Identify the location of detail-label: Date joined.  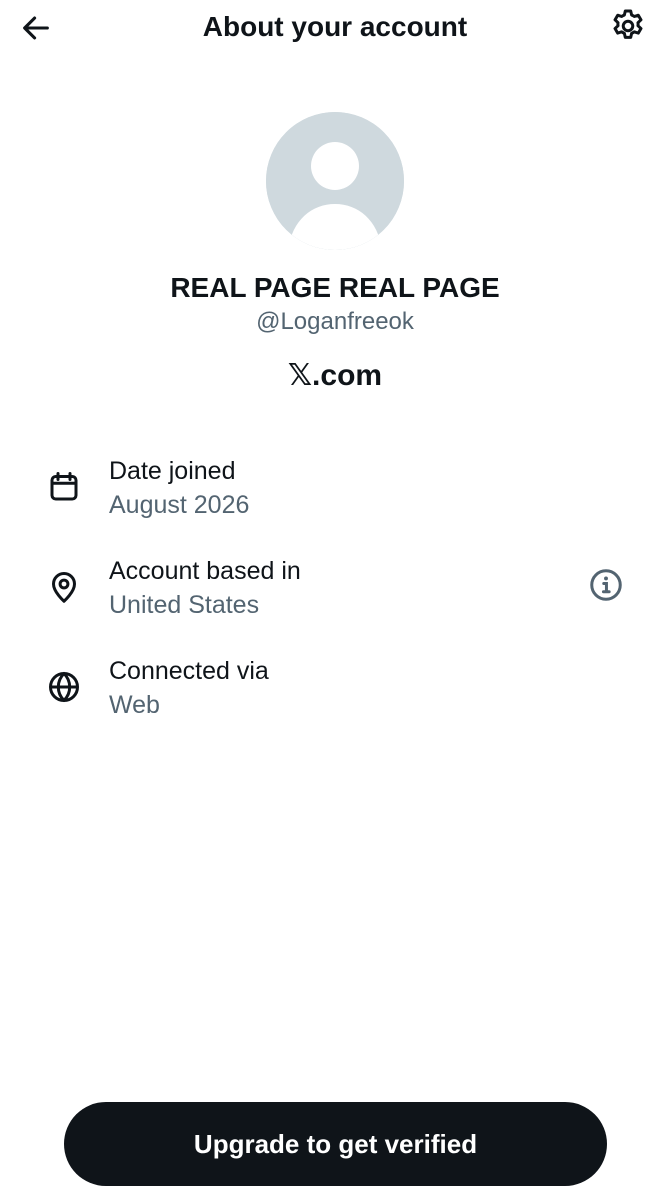
(172, 471).